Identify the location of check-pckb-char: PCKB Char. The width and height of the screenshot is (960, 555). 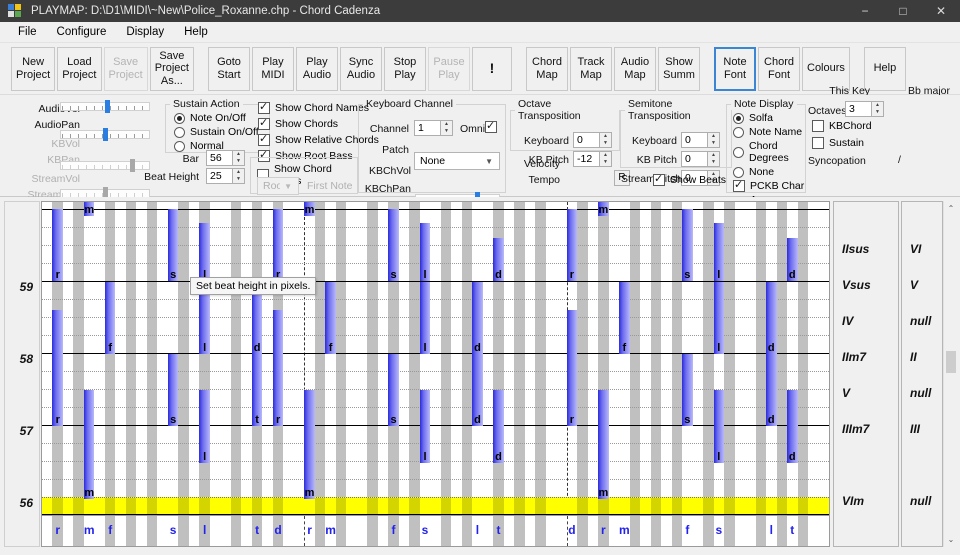
(769, 185).